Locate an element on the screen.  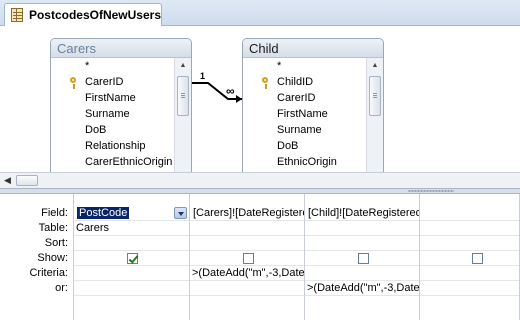
chevron-down-icon is located at coordinates (180, 213).